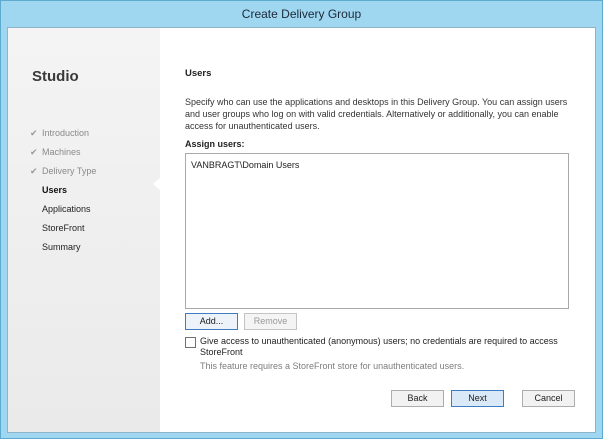 Image resolution: width=603 pixels, height=439 pixels. What do you see at coordinates (66, 209) in the screenshot?
I see `step-label: Applications` at bounding box center [66, 209].